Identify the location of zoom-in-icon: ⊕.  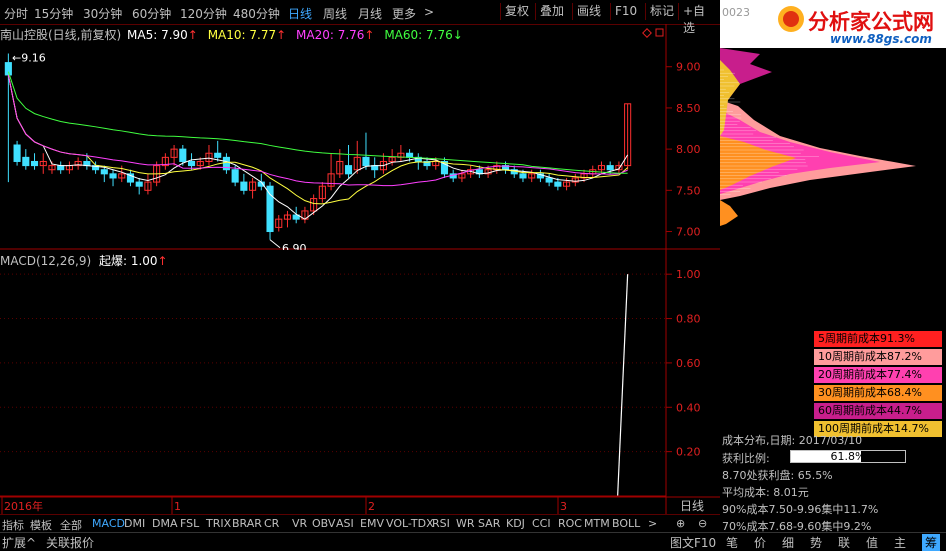
(680, 523).